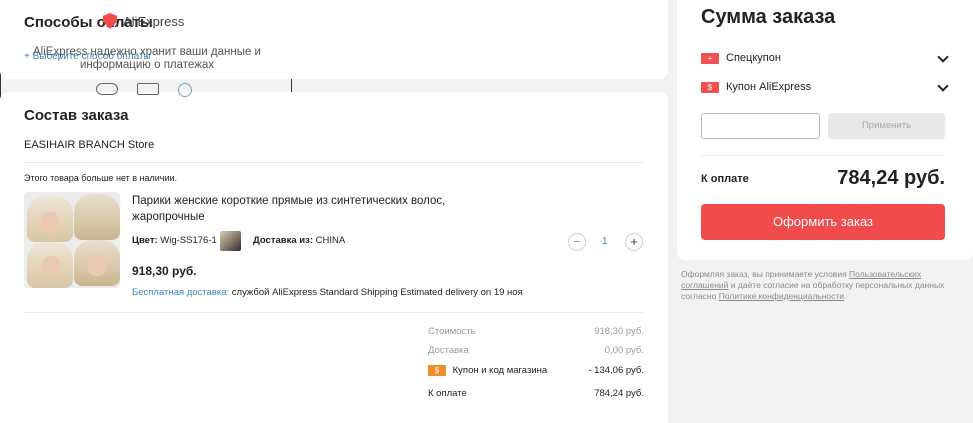 Image resolution: width=973 pixels, height=423 pixels. Describe the element at coordinates (330, 240) in the screenshot. I see `delivery-from-value: CHINA` at that location.